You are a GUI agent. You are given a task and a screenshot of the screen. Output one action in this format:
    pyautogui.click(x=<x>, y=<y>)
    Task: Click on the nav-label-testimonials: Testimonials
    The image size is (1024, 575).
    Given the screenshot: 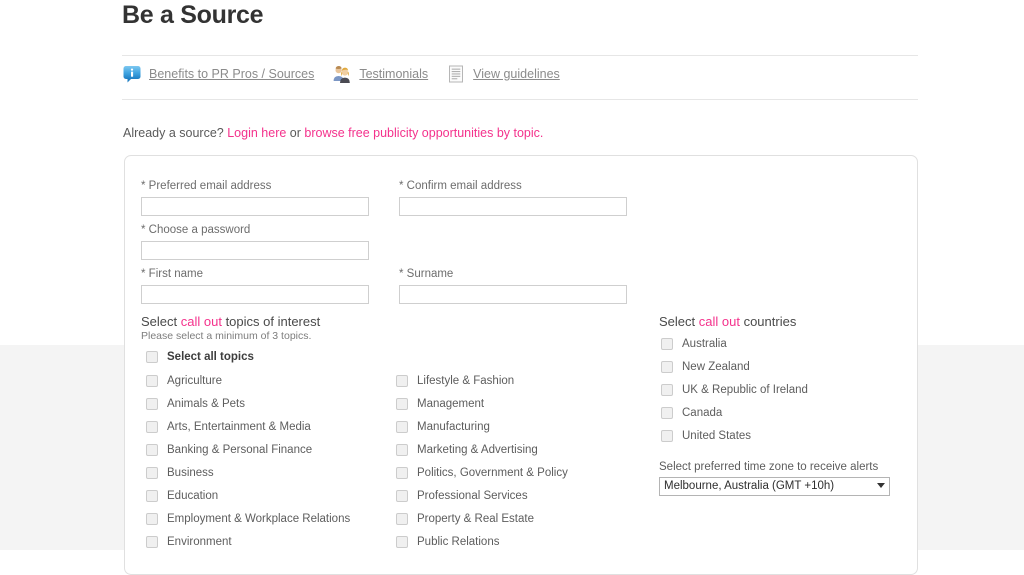 What is the action you would take?
    pyautogui.click(x=394, y=74)
    